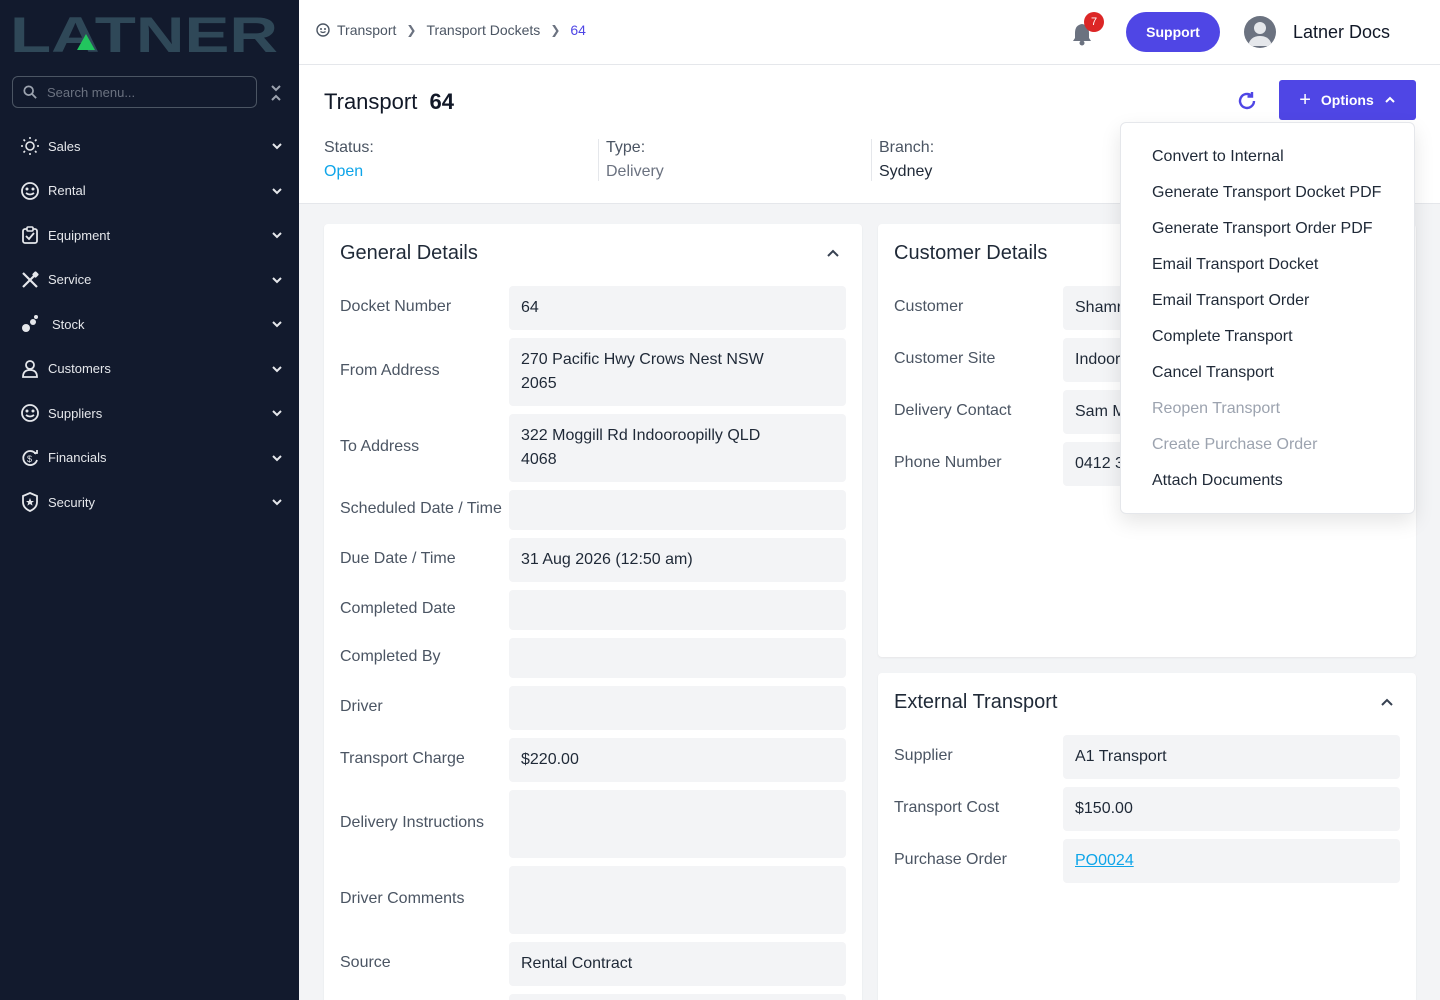  Describe the element at coordinates (1267, 301) in the screenshot. I see `menu-item-email-order: Email Transport Order` at that location.